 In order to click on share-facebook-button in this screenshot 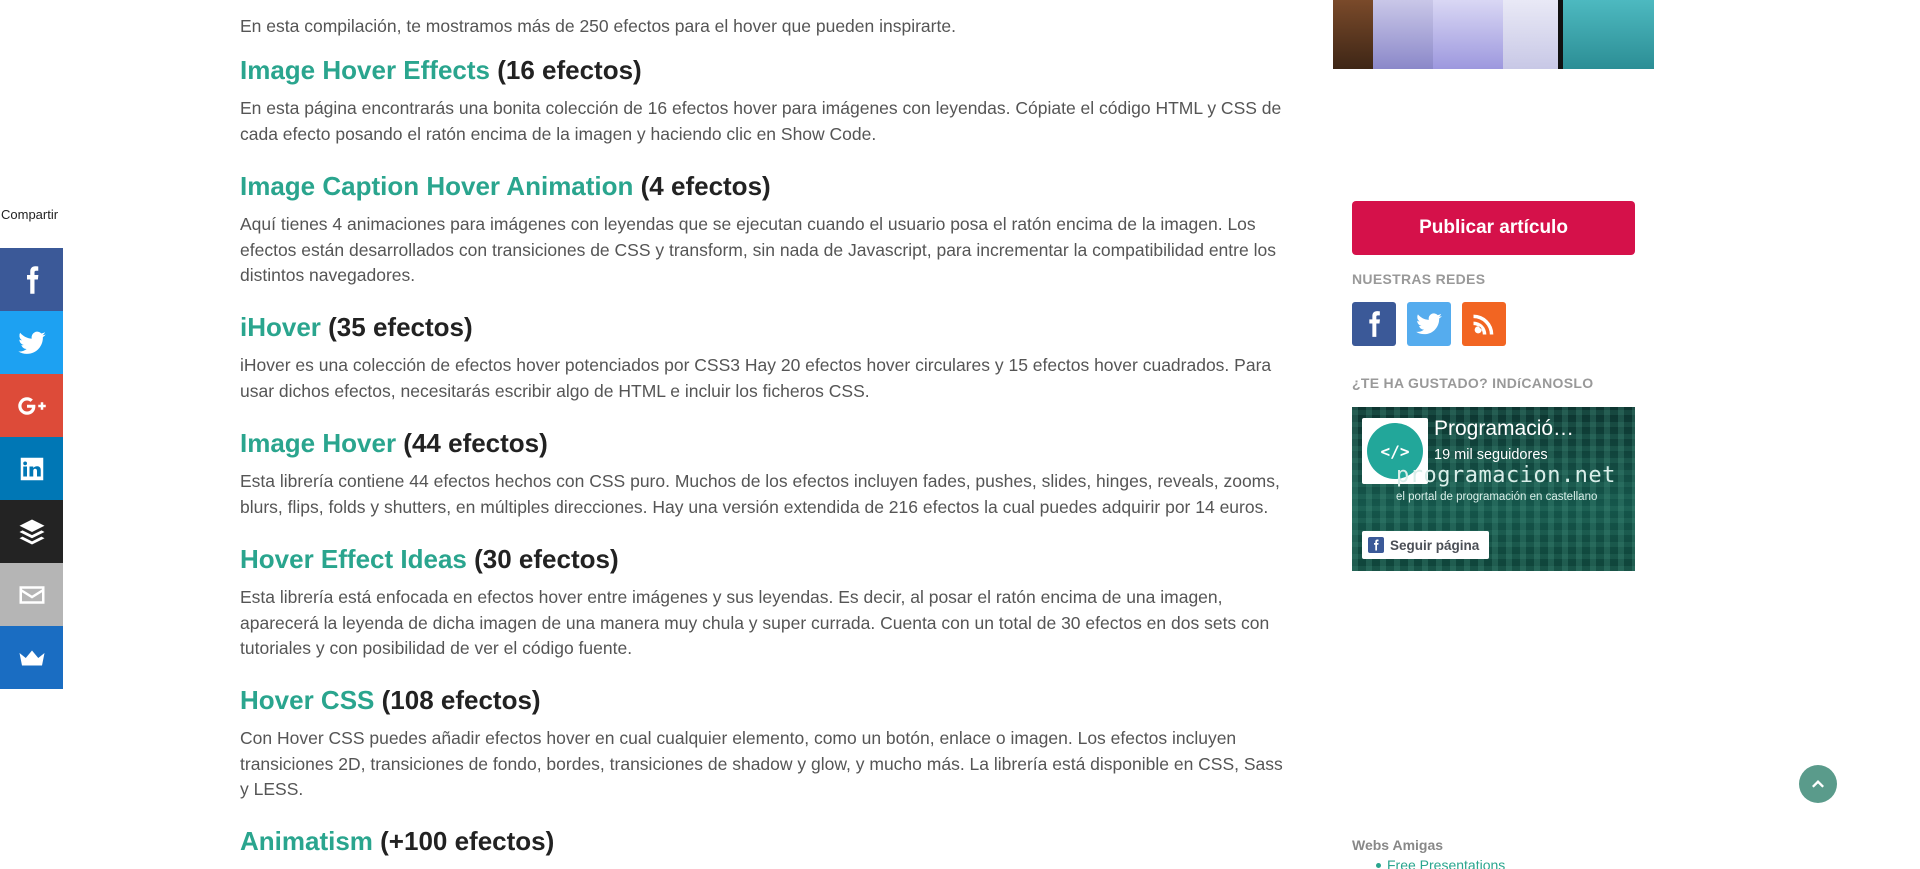, I will do `click(31, 279)`.